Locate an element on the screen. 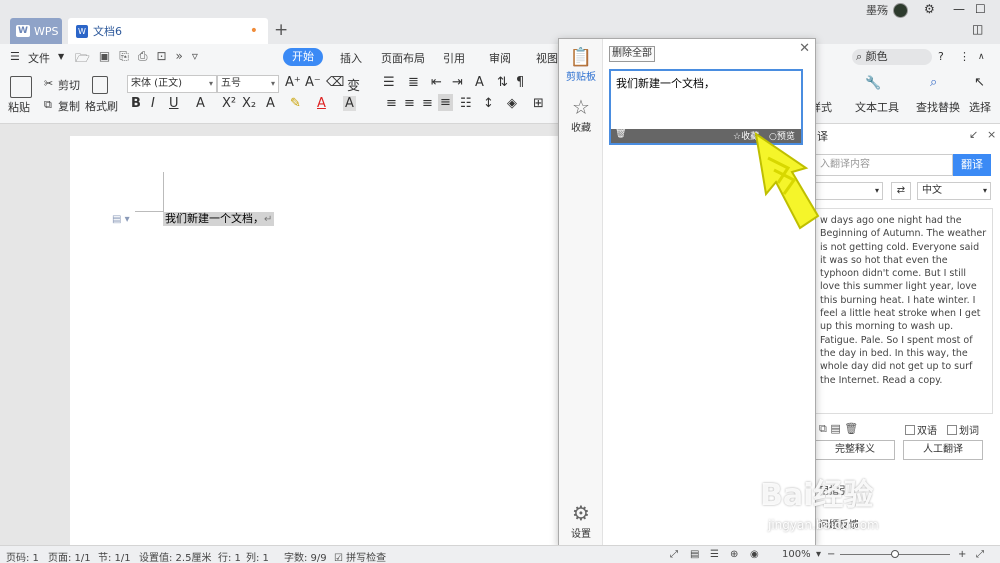 This screenshot has width=1000, height=563. grow-font-icon: A⁺ is located at coordinates (293, 82).